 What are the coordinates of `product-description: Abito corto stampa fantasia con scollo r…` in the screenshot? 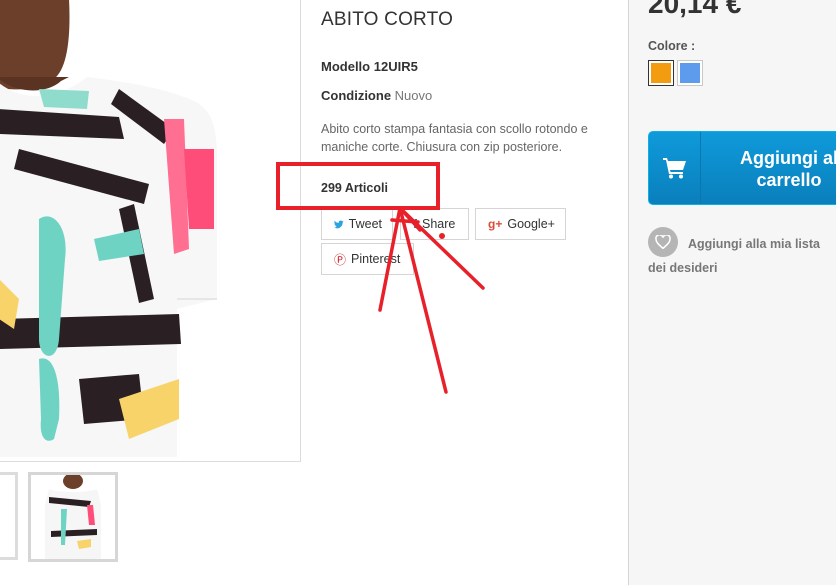 It's located at (454, 138).